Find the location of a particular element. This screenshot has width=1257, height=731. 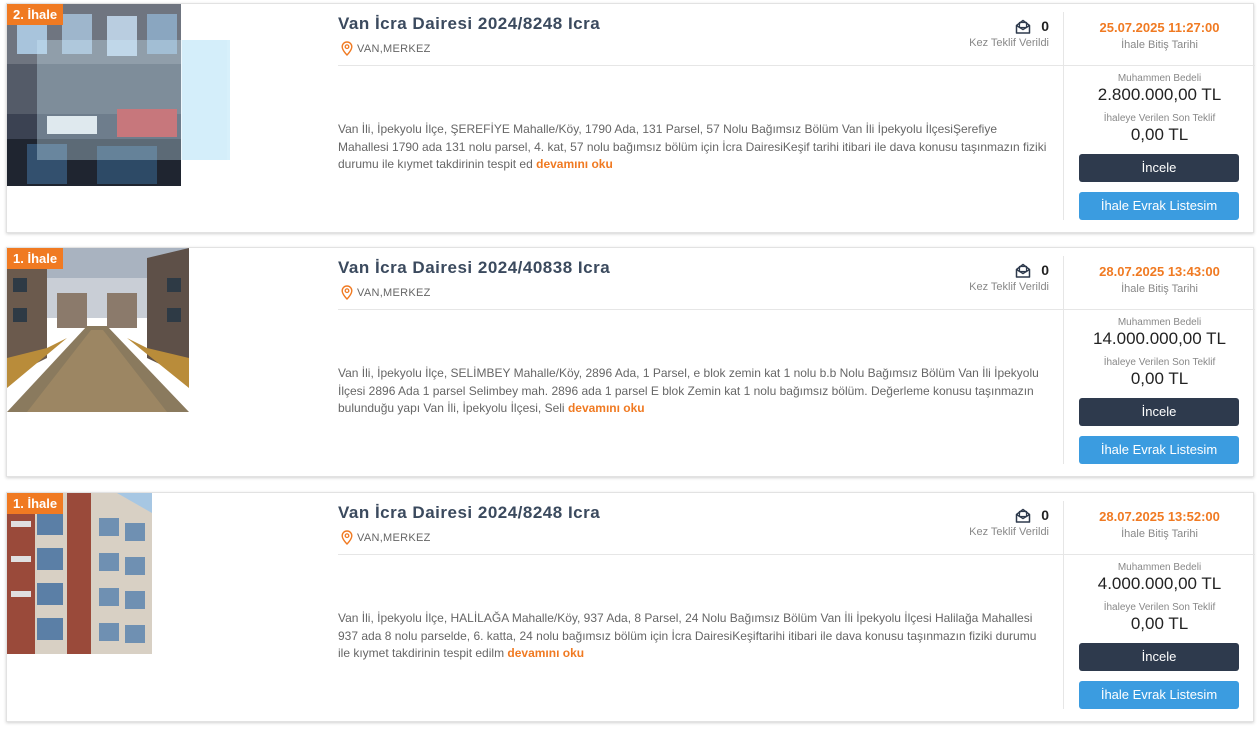

estimated-value: 4.000.000,00 TL is located at coordinates (1159, 583).